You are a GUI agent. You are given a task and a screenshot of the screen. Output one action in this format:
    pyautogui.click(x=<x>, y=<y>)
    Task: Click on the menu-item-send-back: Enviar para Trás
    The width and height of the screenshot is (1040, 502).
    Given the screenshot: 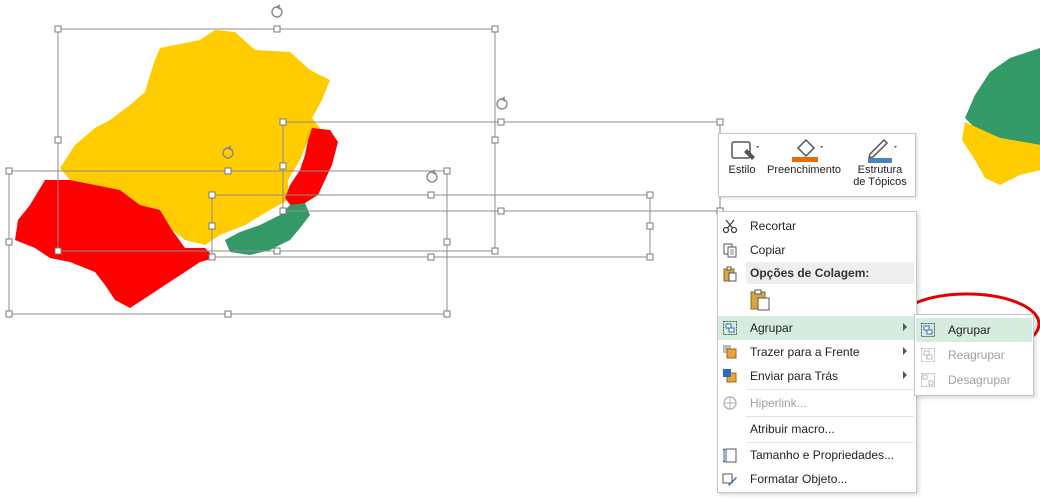 What is the action you would take?
    pyautogui.click(x=817, y=376)
    